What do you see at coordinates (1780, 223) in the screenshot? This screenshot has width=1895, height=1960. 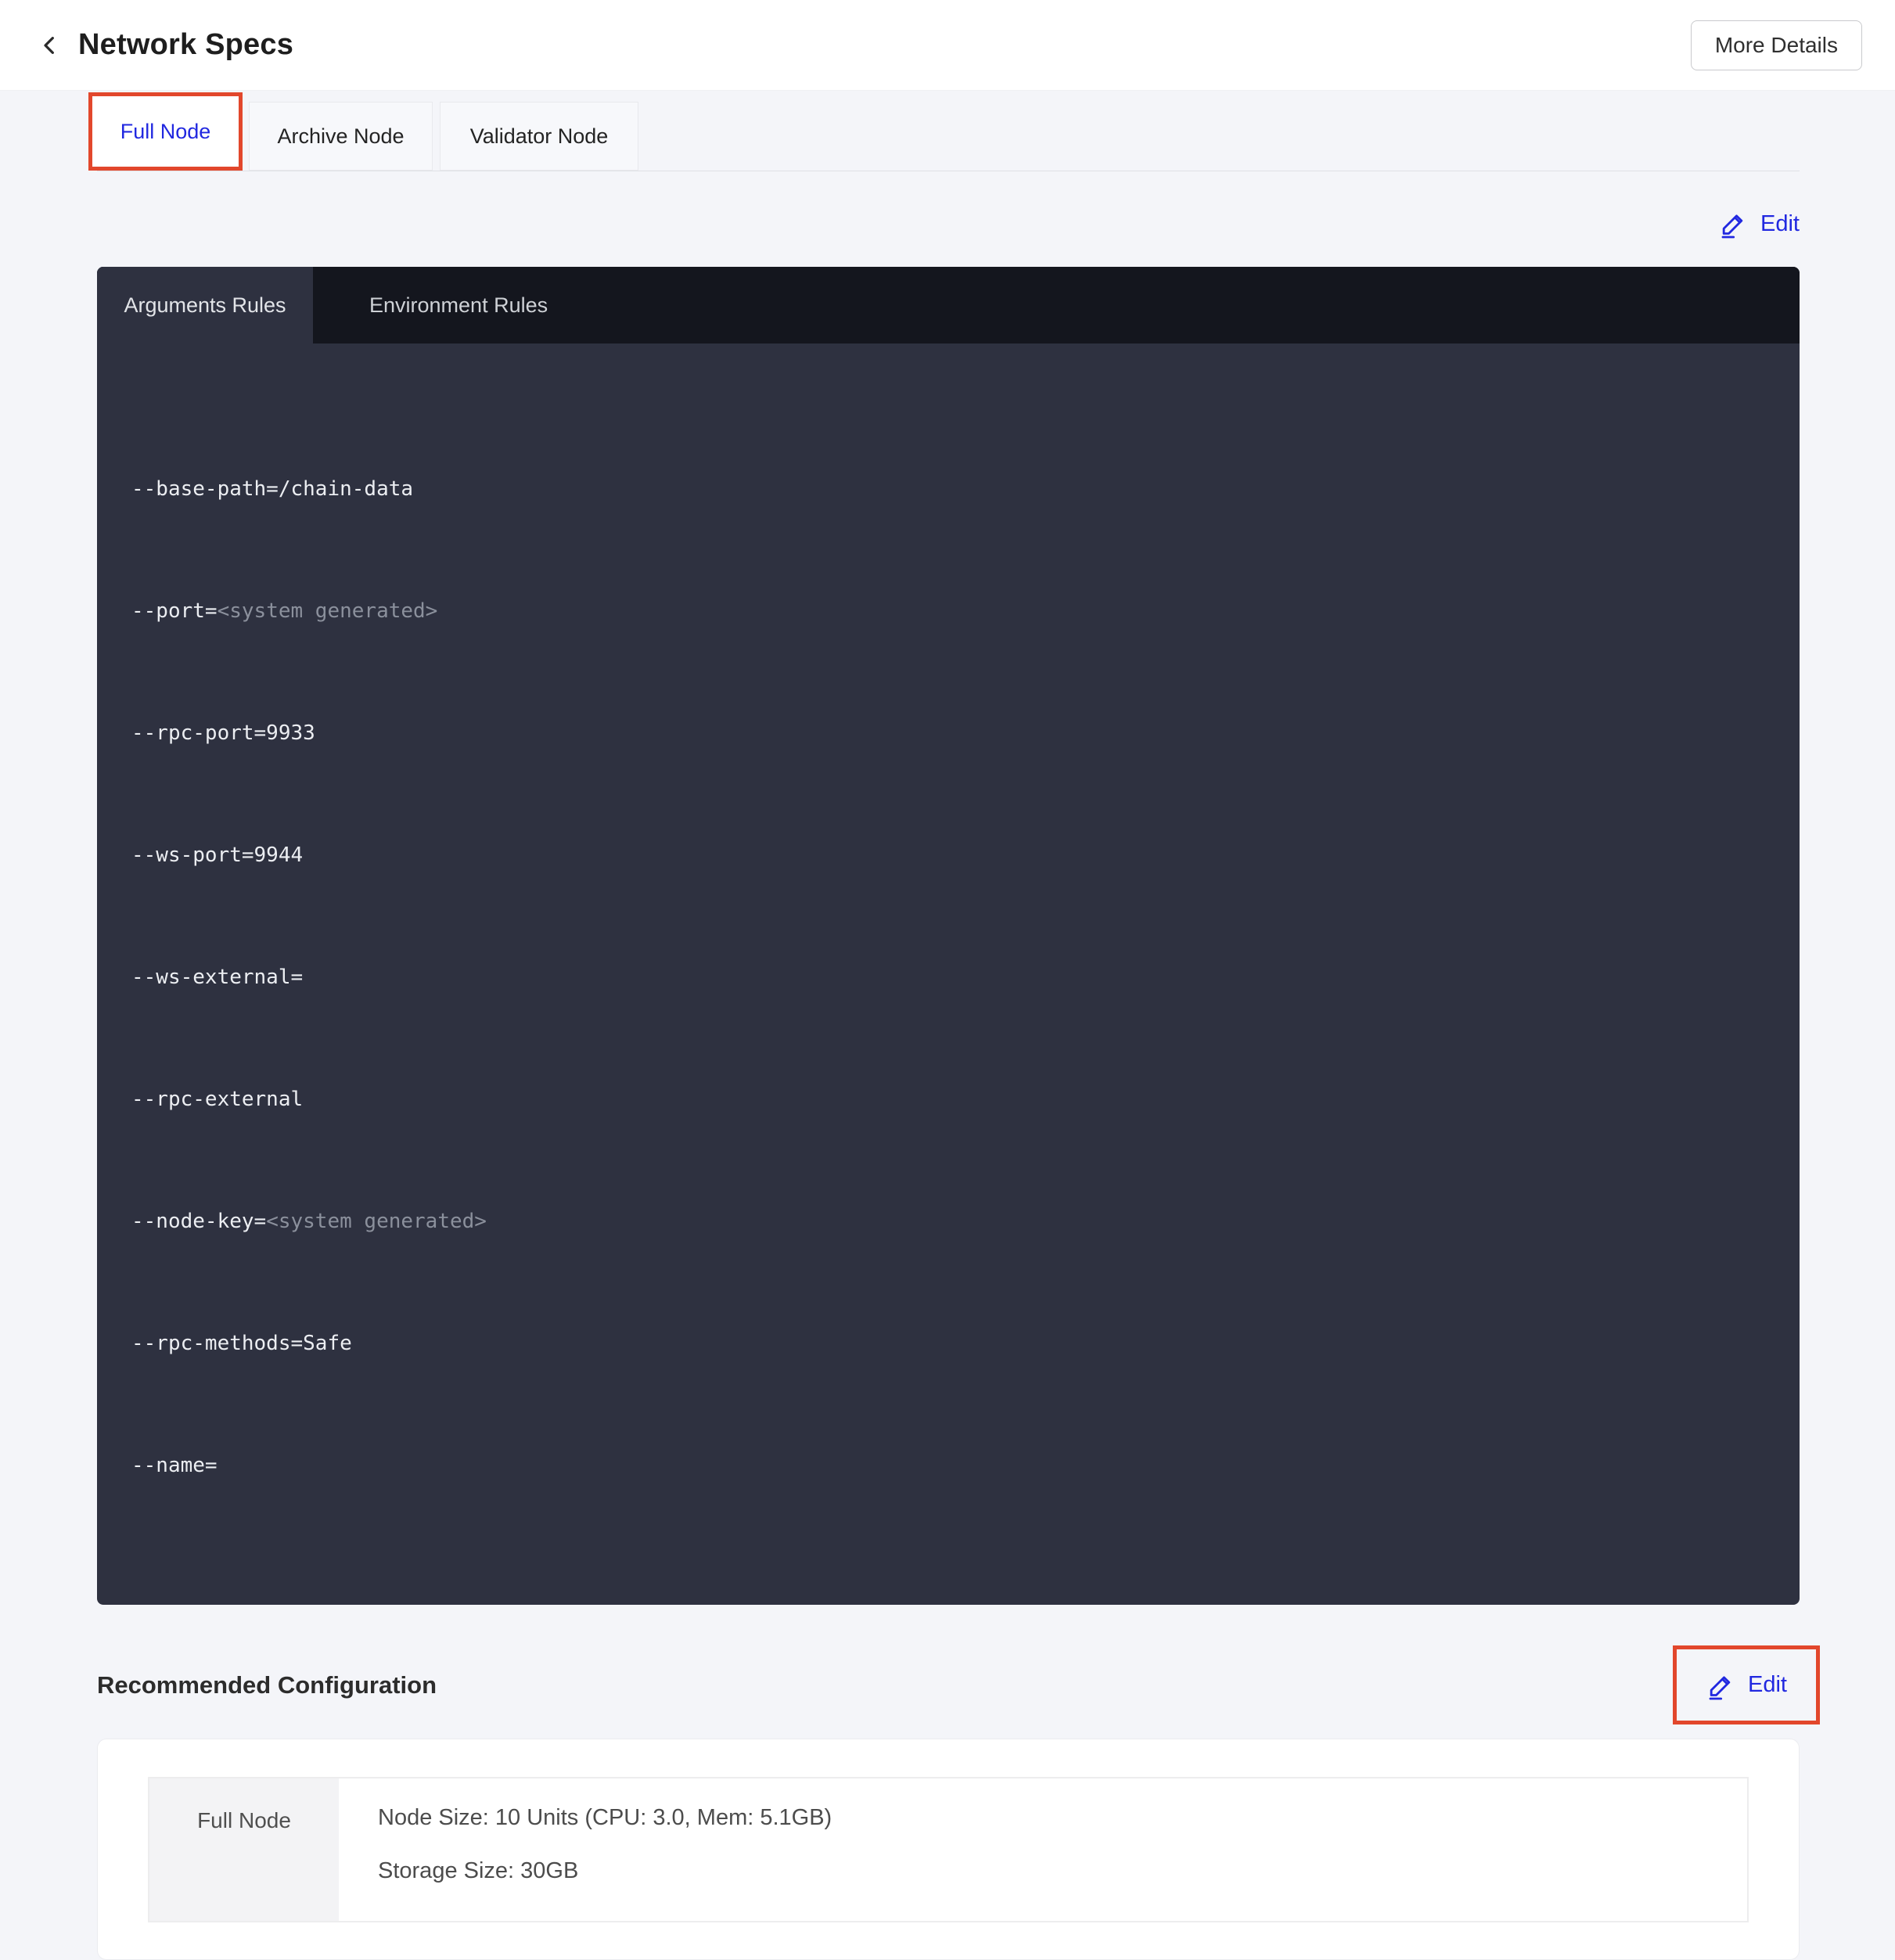 I see `rules-edit-label: Edit` at bounding box center [1780, 223].